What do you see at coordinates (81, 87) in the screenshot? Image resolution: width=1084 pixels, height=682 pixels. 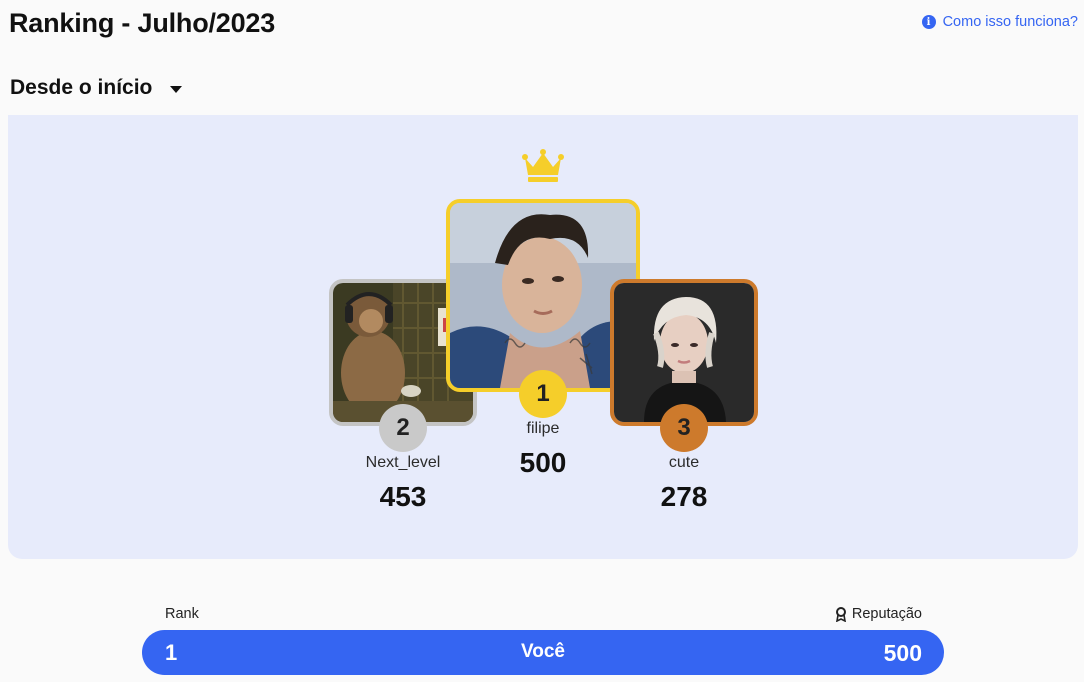 I see `period-selected-value: Desde o início` at bounding box center [81, 87].